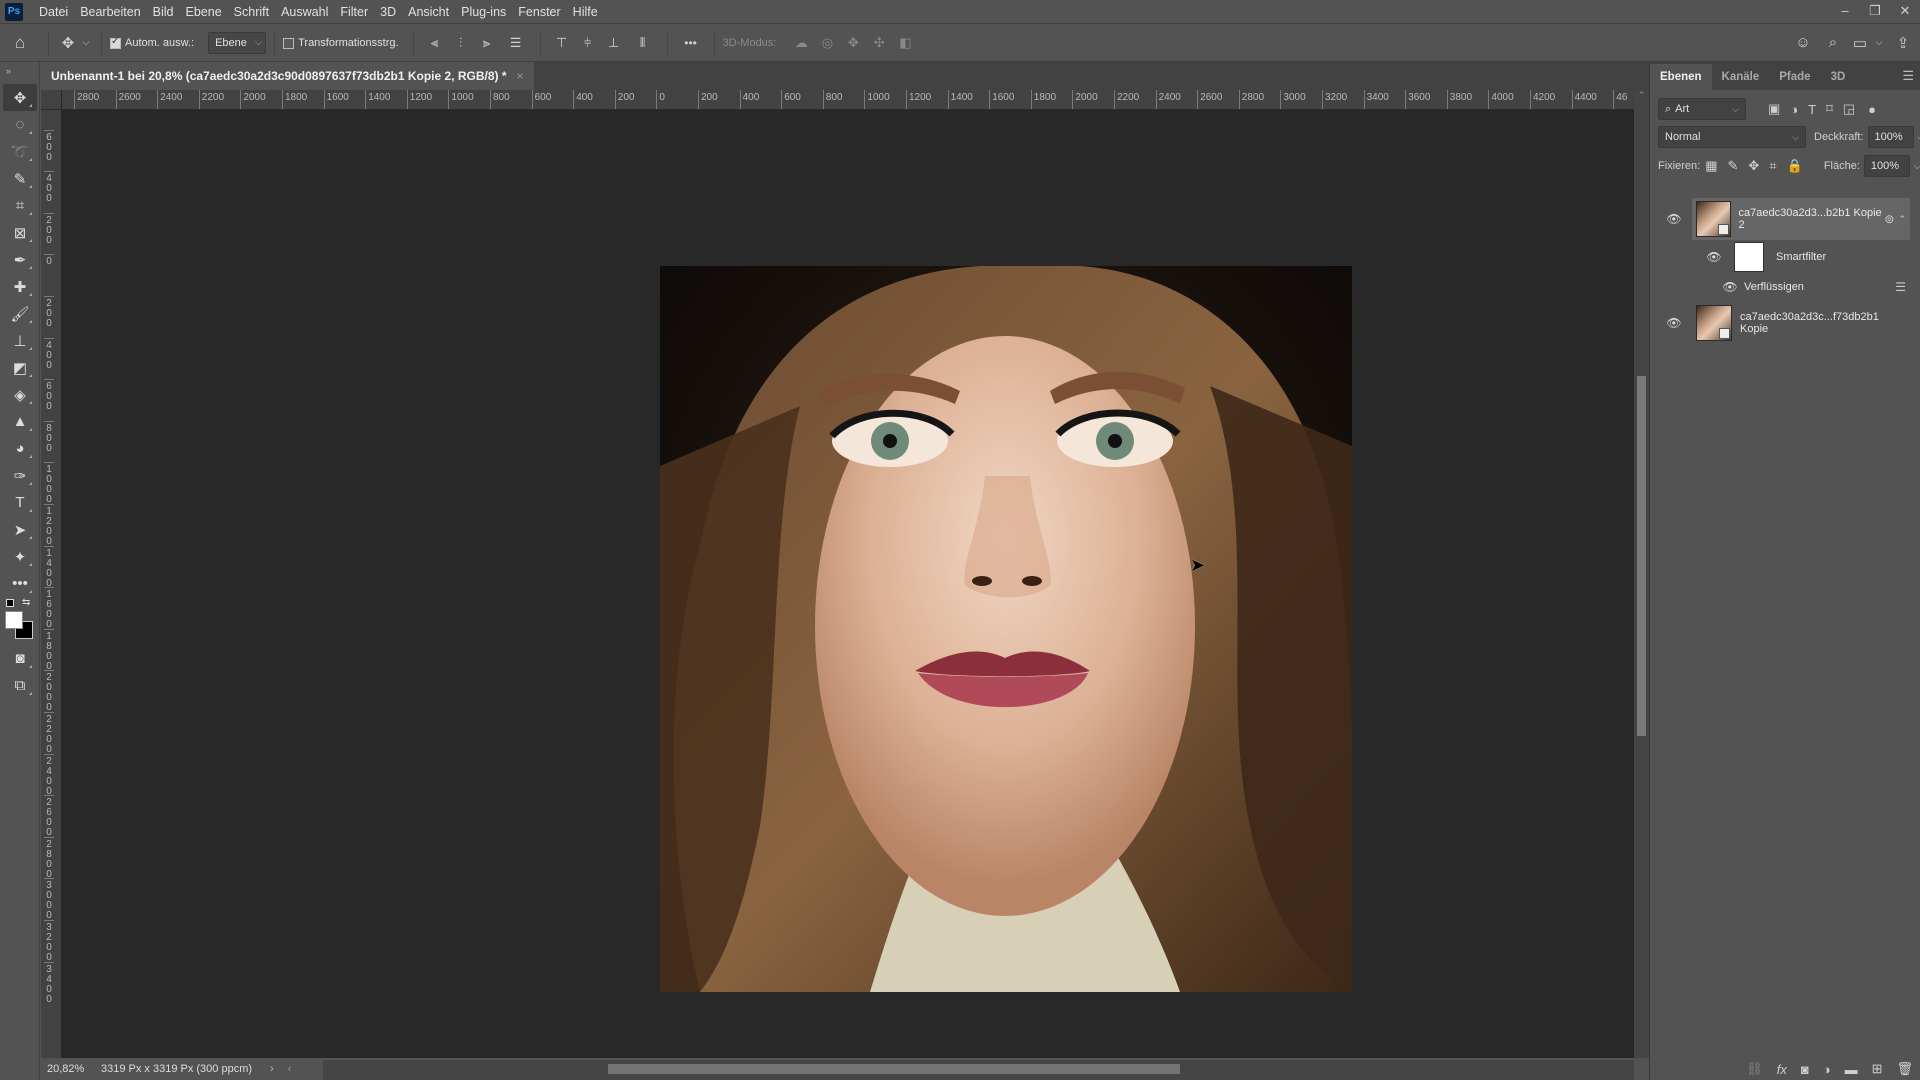 Image resolution: width=1920 pixels, height=1080 pixels. What do you see at coordinates (163, 12) in the screenshot?
I see `menu-bild: Bild` at bounding box center [163, 12].